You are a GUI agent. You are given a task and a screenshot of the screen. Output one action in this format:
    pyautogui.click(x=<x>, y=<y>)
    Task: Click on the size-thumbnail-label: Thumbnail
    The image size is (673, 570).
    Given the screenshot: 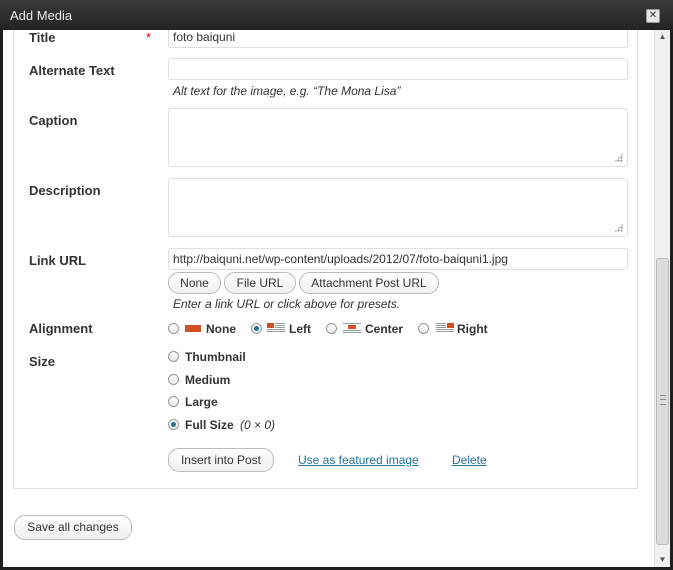 What is the action you would take?
    pyautogui.click(x=215, y=357)
    